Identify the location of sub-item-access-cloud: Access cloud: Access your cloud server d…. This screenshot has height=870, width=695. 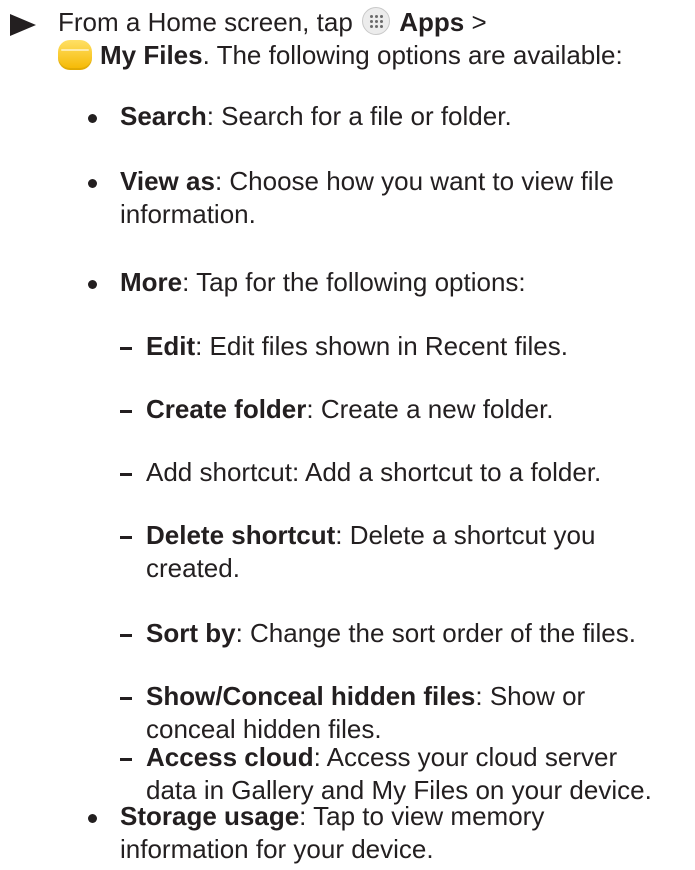
(404, 774).